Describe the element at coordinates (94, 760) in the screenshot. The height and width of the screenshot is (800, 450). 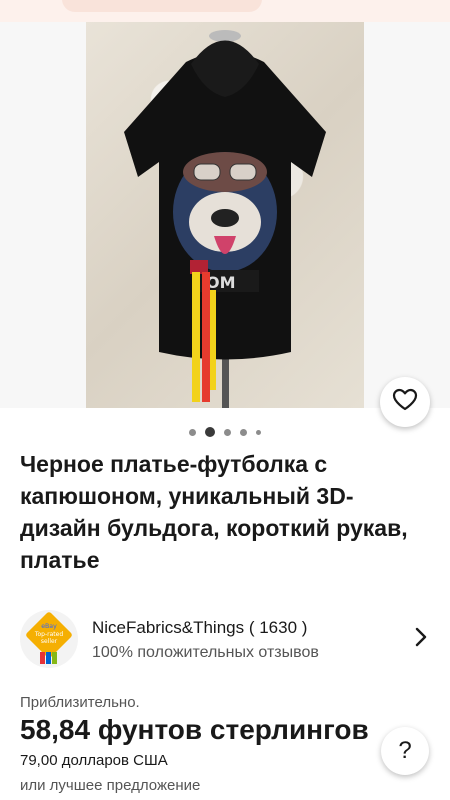
I see `price-usd: 79,00 долларов США` at that location.